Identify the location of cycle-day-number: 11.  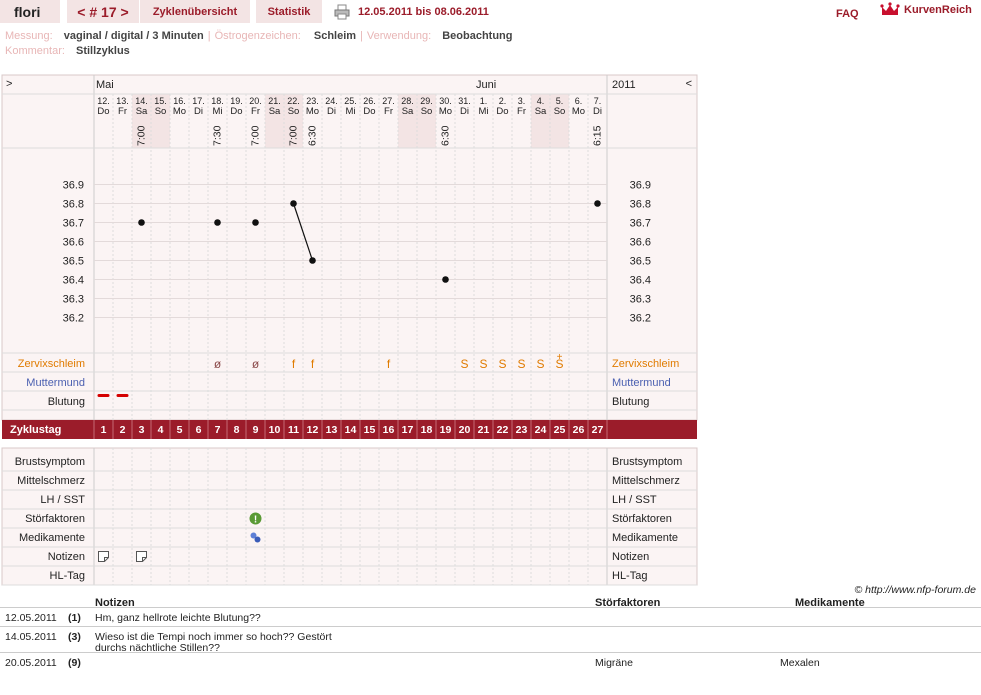
(293, 430).